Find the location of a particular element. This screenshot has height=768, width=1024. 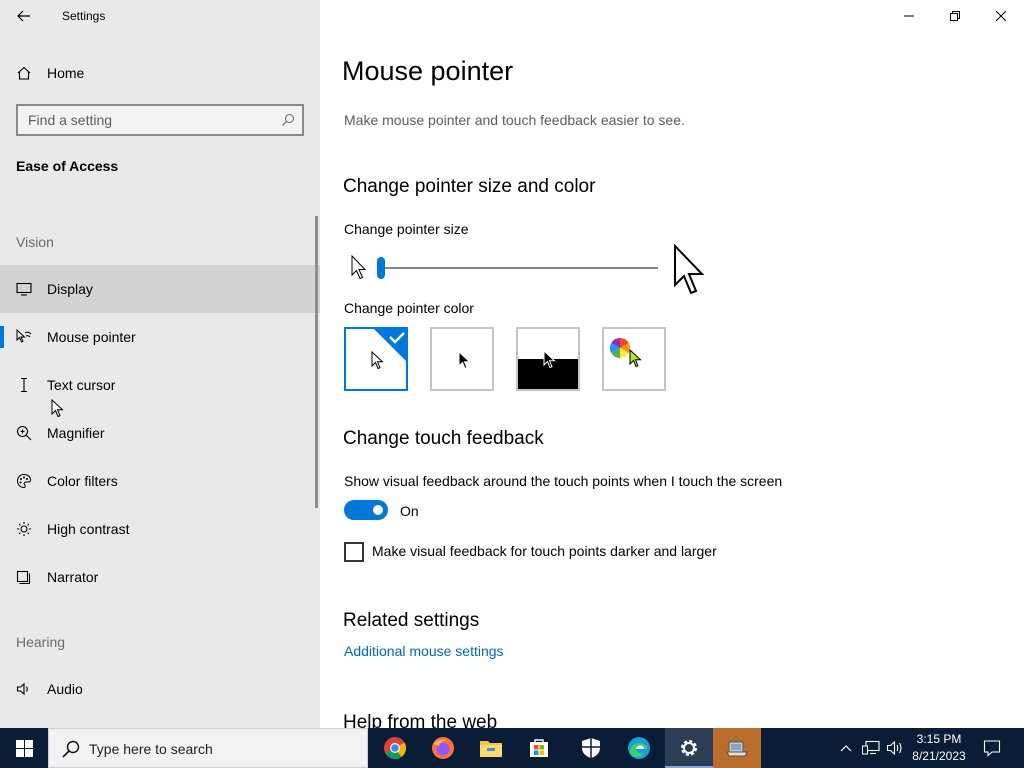

sidebar-item-display: Display is located at coordinates (160, 289).